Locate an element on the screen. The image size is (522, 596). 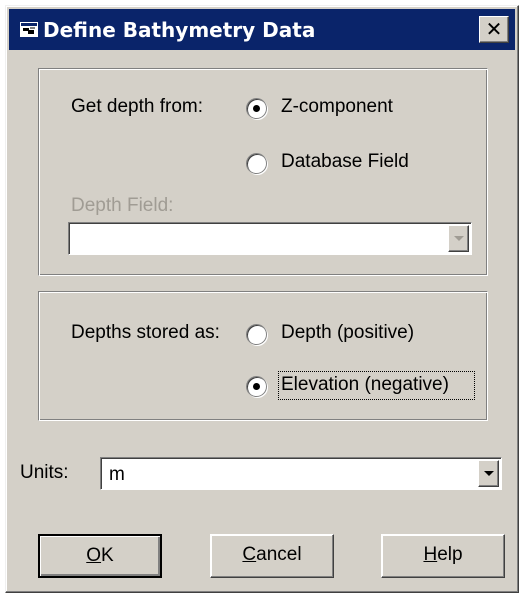
ok-button-label: OK is located at coordinates (100, 555).